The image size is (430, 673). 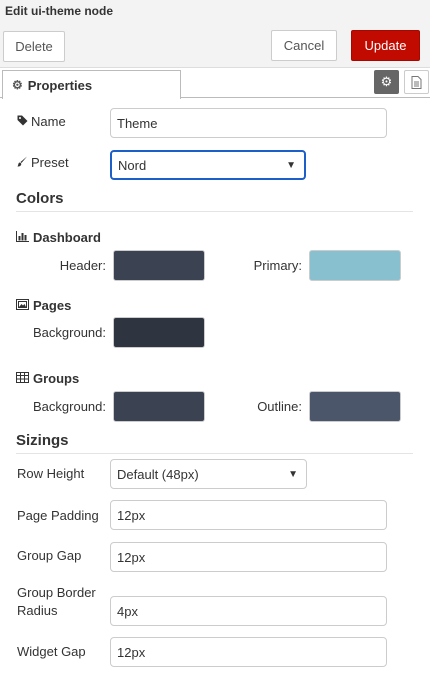 What do you see at coordinates (214, 201) in the screenshot?
I see `colors-section-heading: Colors` at bounding box center [214, 201].